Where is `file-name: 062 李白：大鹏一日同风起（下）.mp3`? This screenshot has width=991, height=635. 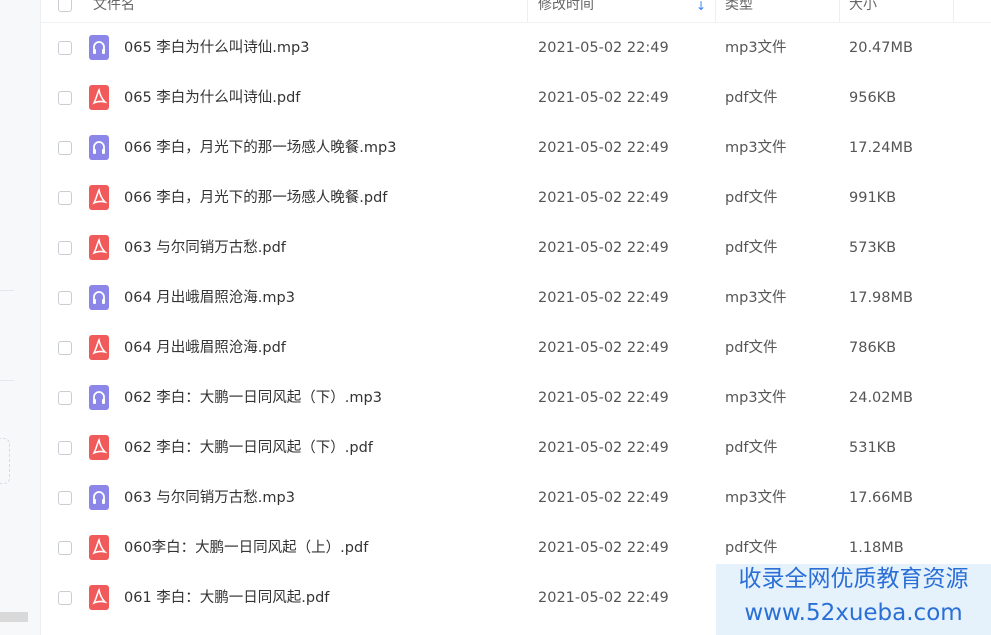
file-name: 062 李白：大鹏一日同风起（下）.mp3 is located at coordinates (253, 398).